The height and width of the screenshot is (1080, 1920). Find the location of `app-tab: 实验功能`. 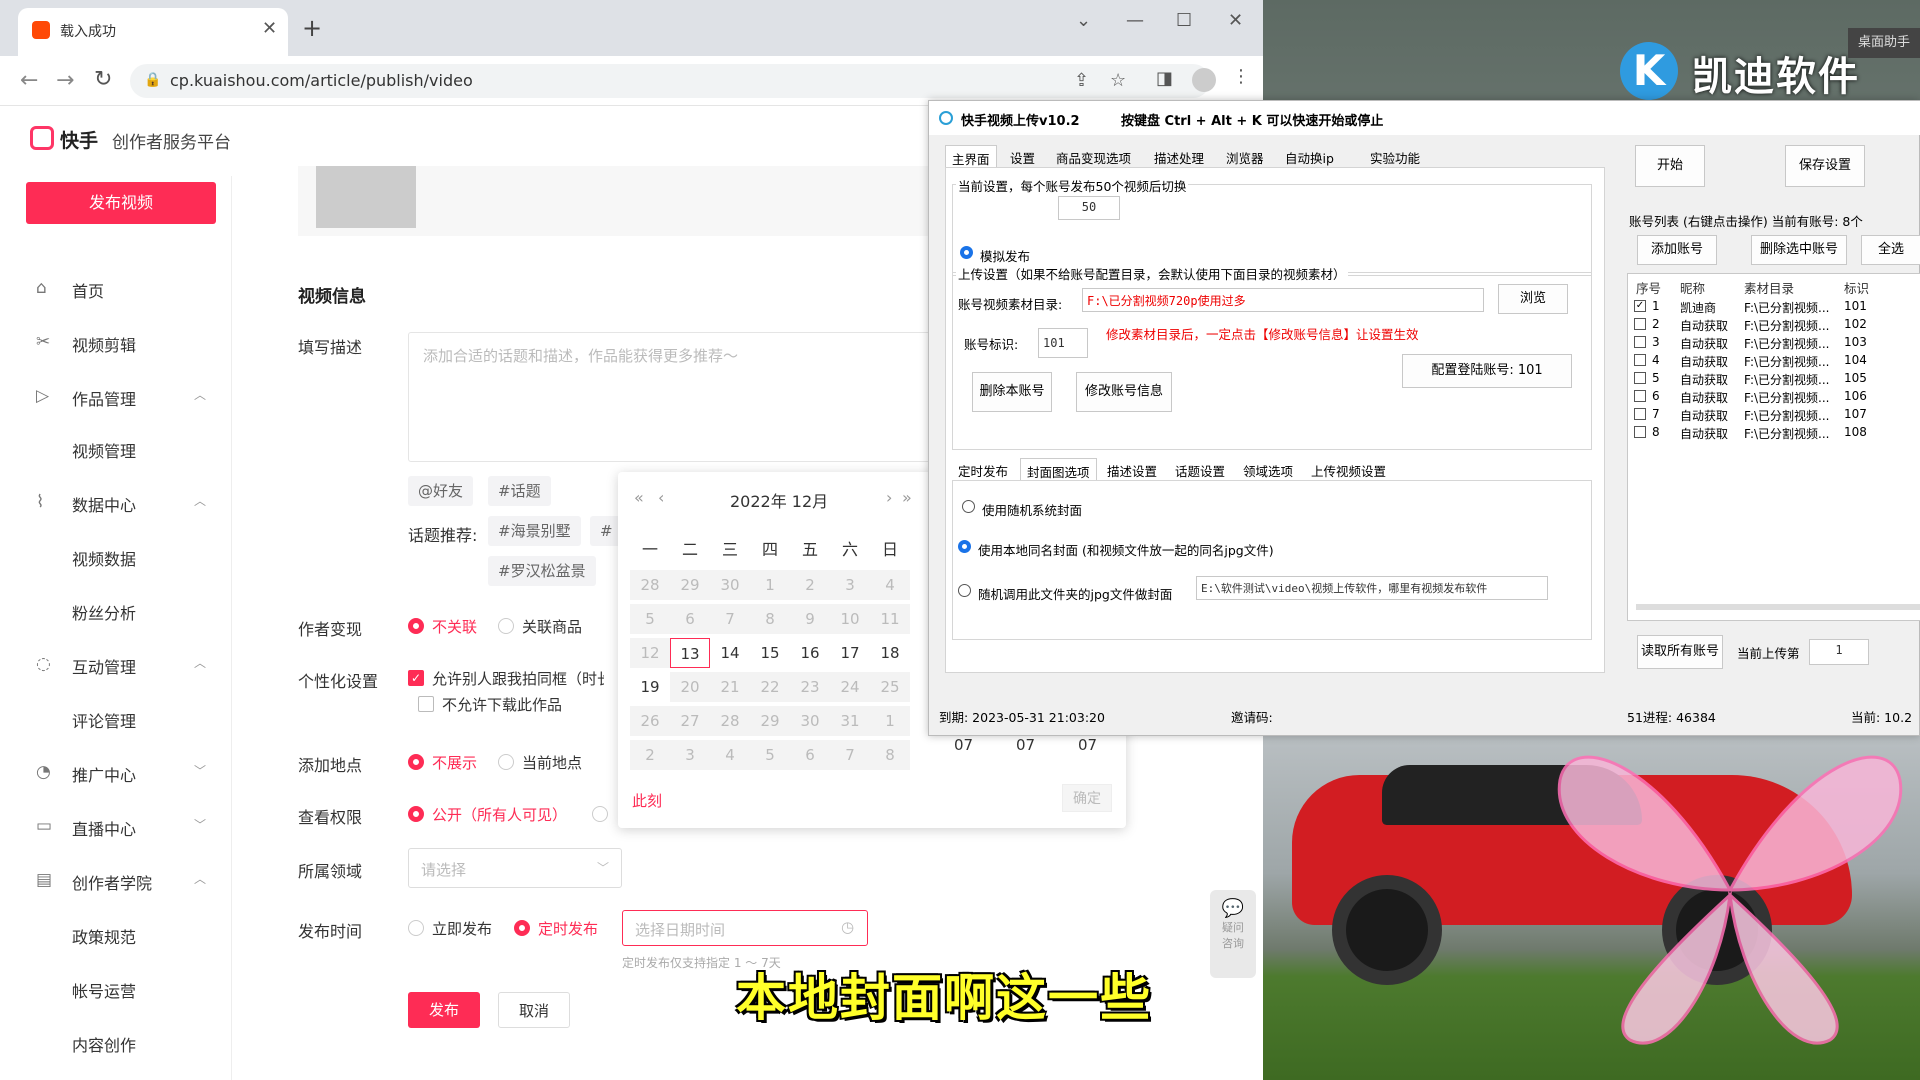

app-tab: 实验功能 is located at coordinates (1395, 156).